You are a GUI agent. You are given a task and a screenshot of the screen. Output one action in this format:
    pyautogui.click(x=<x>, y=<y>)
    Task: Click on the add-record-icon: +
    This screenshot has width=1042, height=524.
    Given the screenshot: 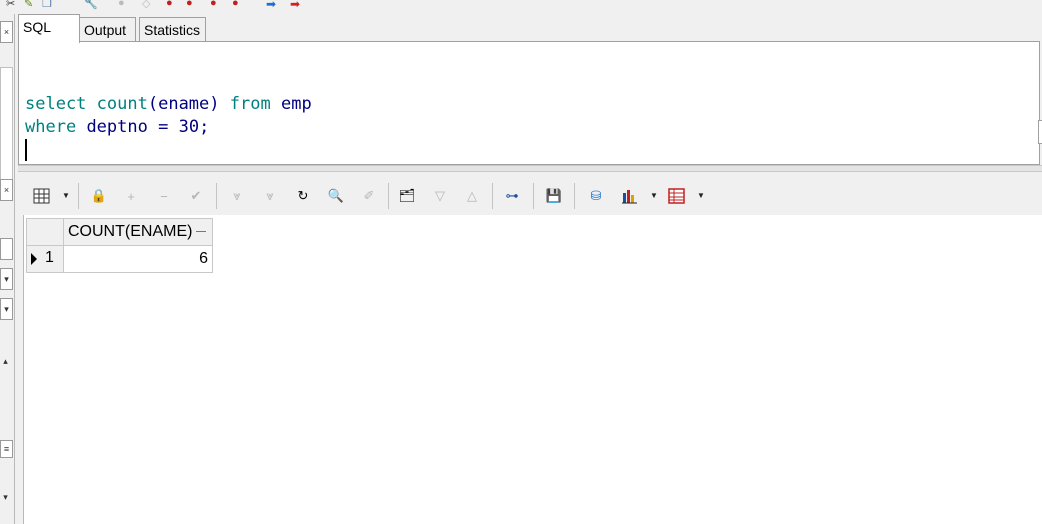 What is the action you would take?
    pyautogui.click(x=131, y=196)
    